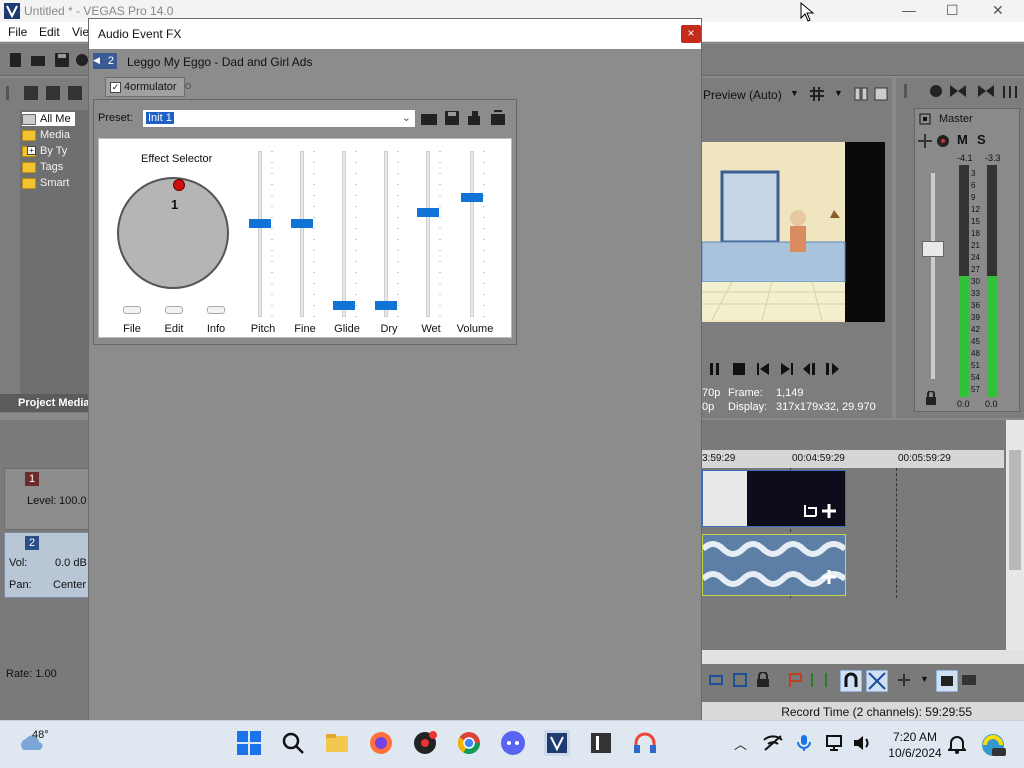 The width and height of the screenshot is (1024, 768). What do you see at coordinates (832, 369) in the screenshot?
I see `next-frame-icon` at bounding box center [832, 369].